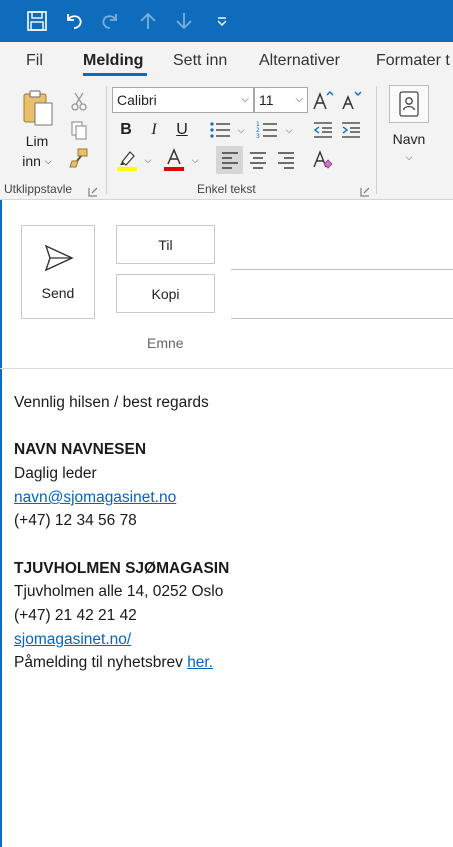 The image size is (453, 847). I want to click on numbering-icon: 123, so click(267, 130).